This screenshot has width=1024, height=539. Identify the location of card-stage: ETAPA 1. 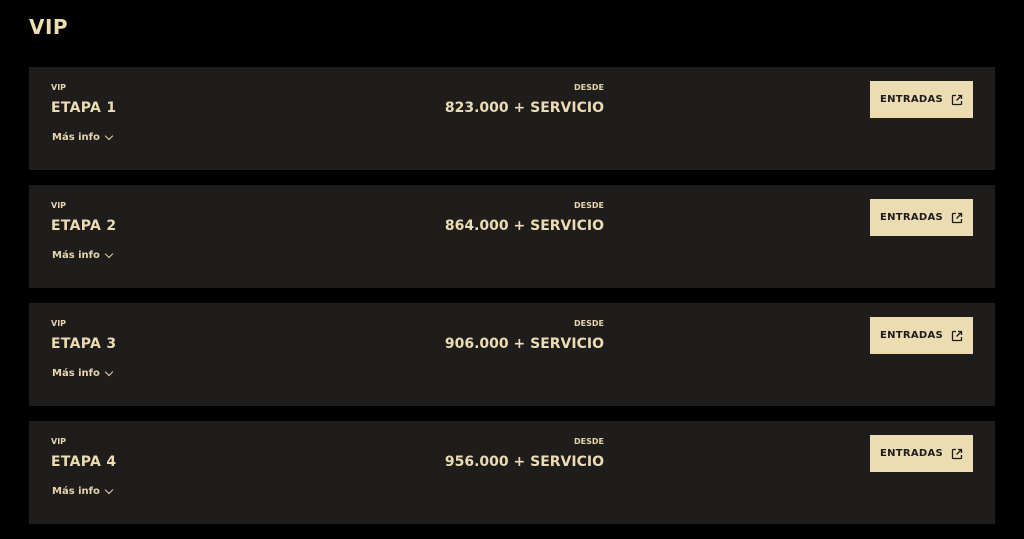
(84, 108).